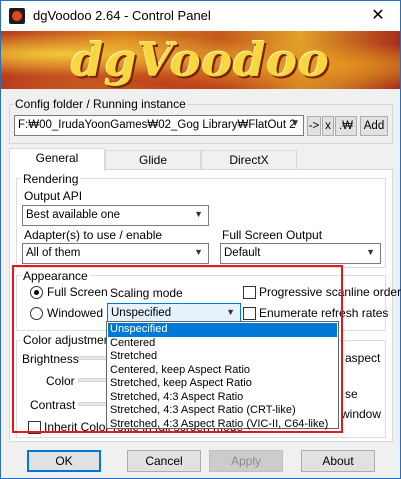  What do you see at coordinates (272, 235) in the screenshot?
I see `fullscreen-output-label: Full Screen Output` at bounding box center [272, 235].